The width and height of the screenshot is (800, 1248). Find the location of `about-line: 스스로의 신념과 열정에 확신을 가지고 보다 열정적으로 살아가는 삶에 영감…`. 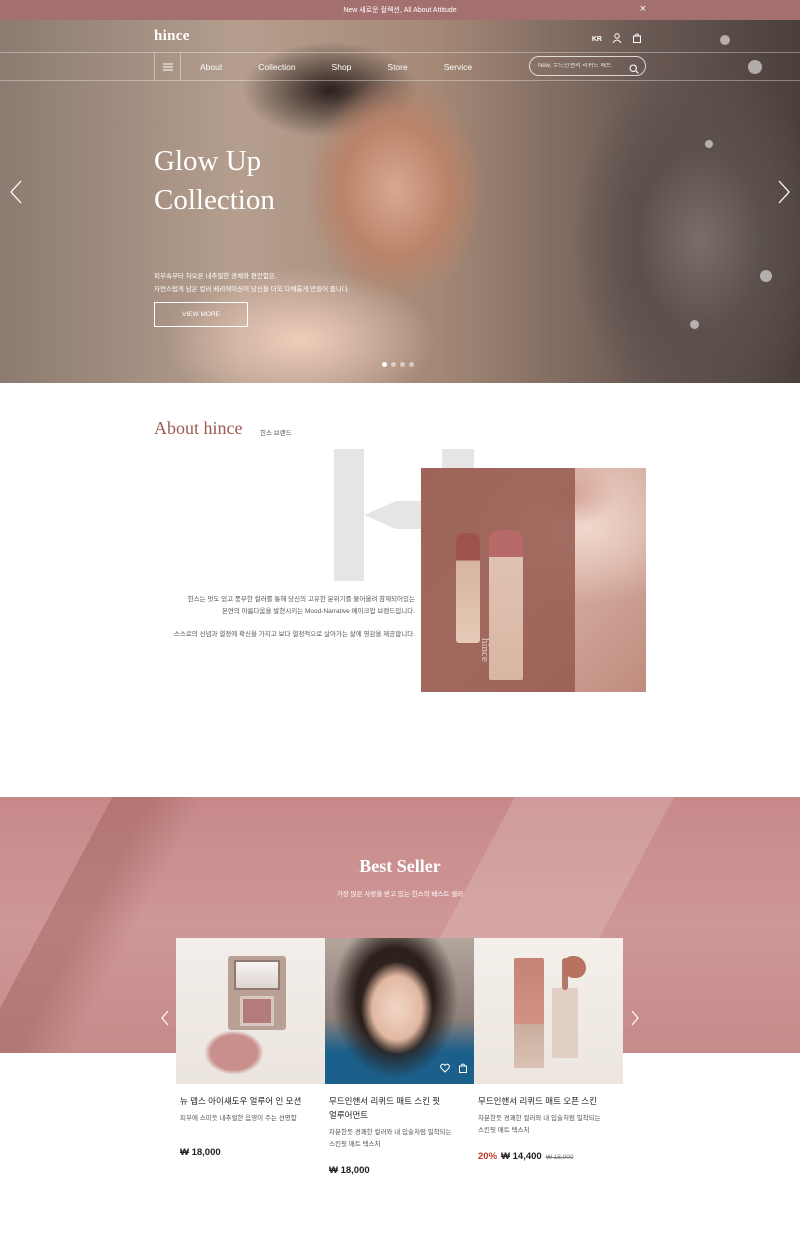

about-line: 스스로의 신념과 열정에 확신을 가지고 보다 열정적으로 살아가는 삶에 영감… is located at coordinates (294, 634).